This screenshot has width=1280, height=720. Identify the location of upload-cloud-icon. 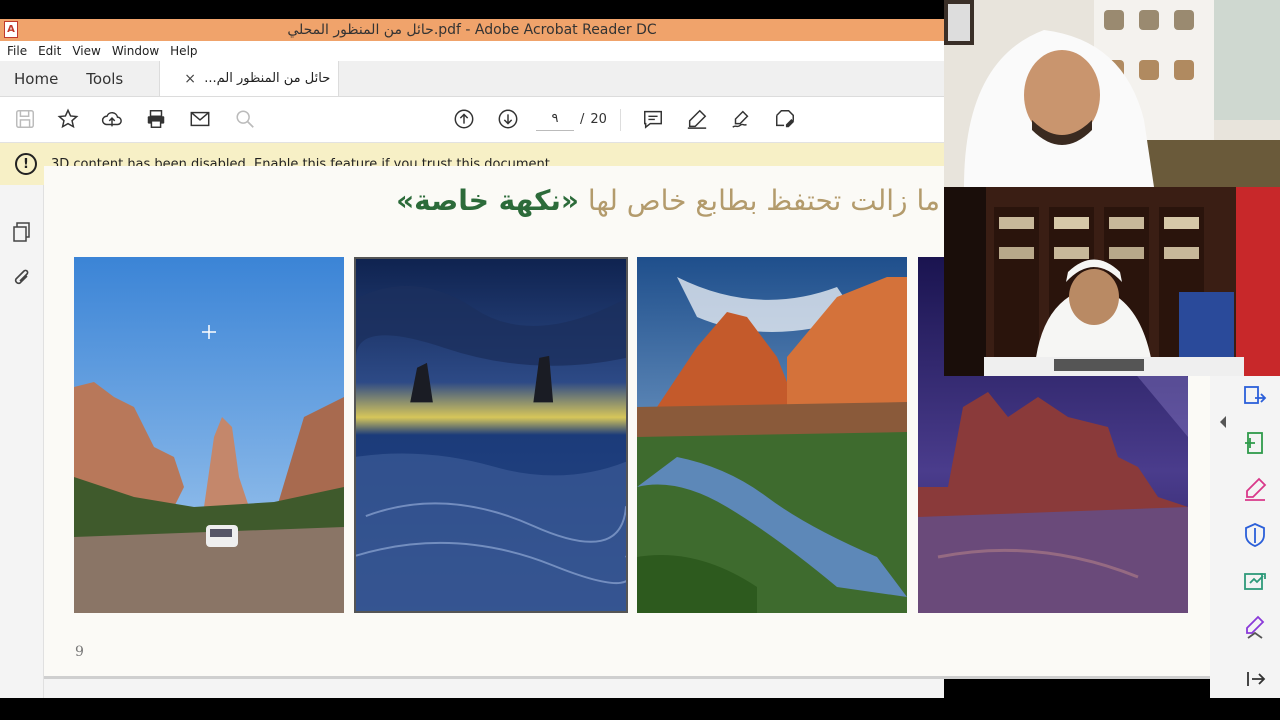
(112, 119).